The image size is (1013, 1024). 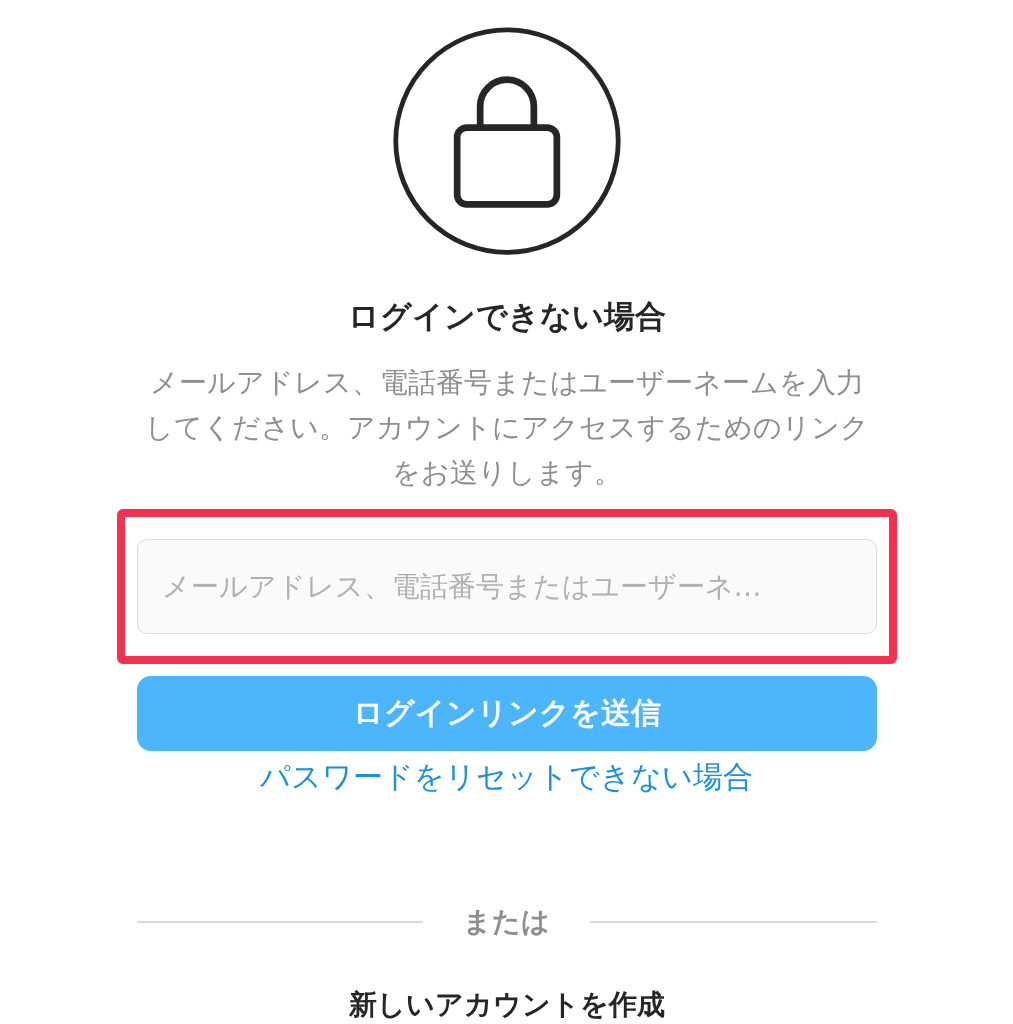 I want to click on divider-label: または, so click(x=506, y=922).